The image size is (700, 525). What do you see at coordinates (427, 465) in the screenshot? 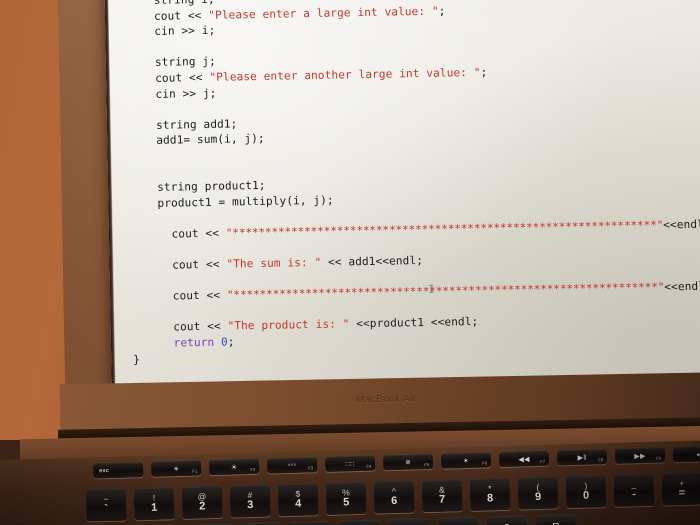
I see `keyboard-backlight-down-key-label: F5` at bounding box center [427, 465].